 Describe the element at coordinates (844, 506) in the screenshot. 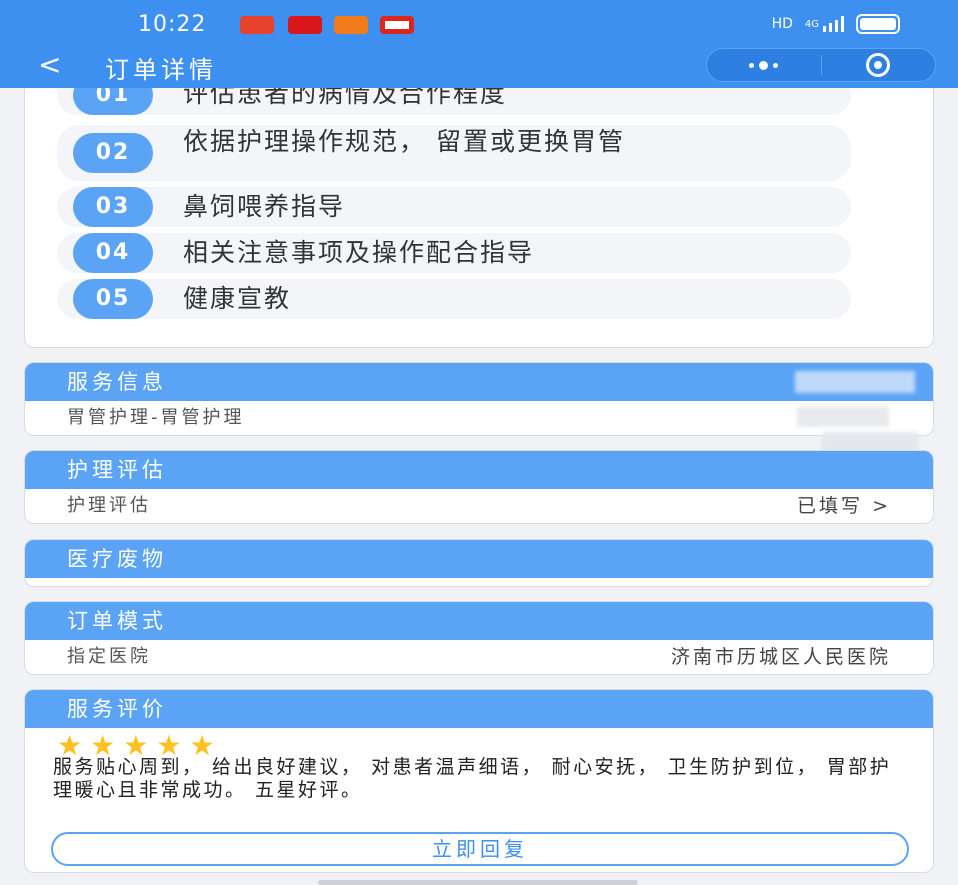

I see `nursing-assessment-status: 已填写 >` at that location.